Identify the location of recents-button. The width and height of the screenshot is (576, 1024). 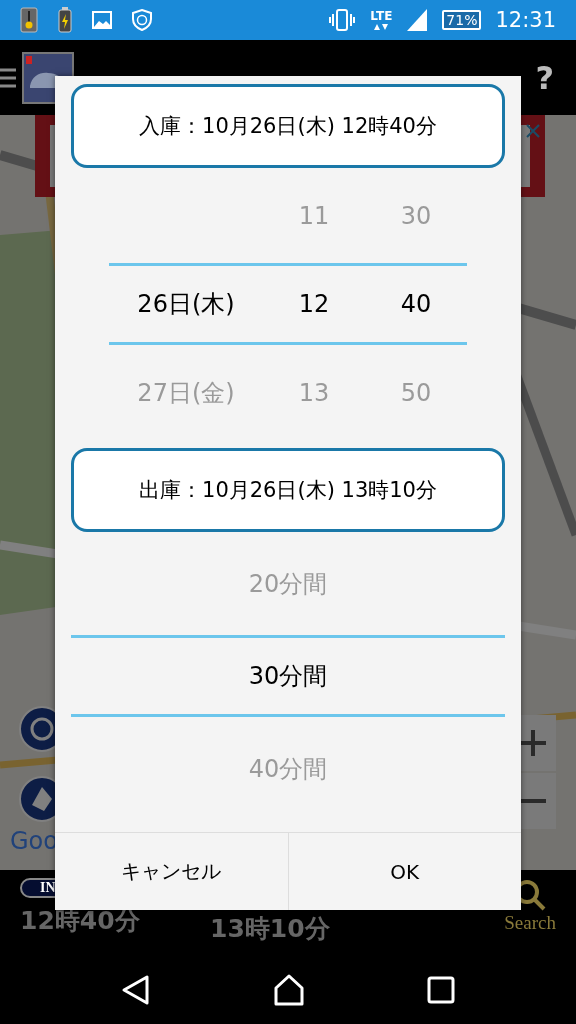
(441, 989).